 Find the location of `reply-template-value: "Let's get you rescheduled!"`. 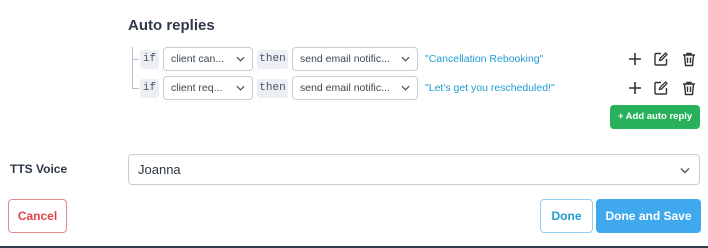

reply-template-value: "Let's get you rescheduled!" is located at coordinates (490, 88).